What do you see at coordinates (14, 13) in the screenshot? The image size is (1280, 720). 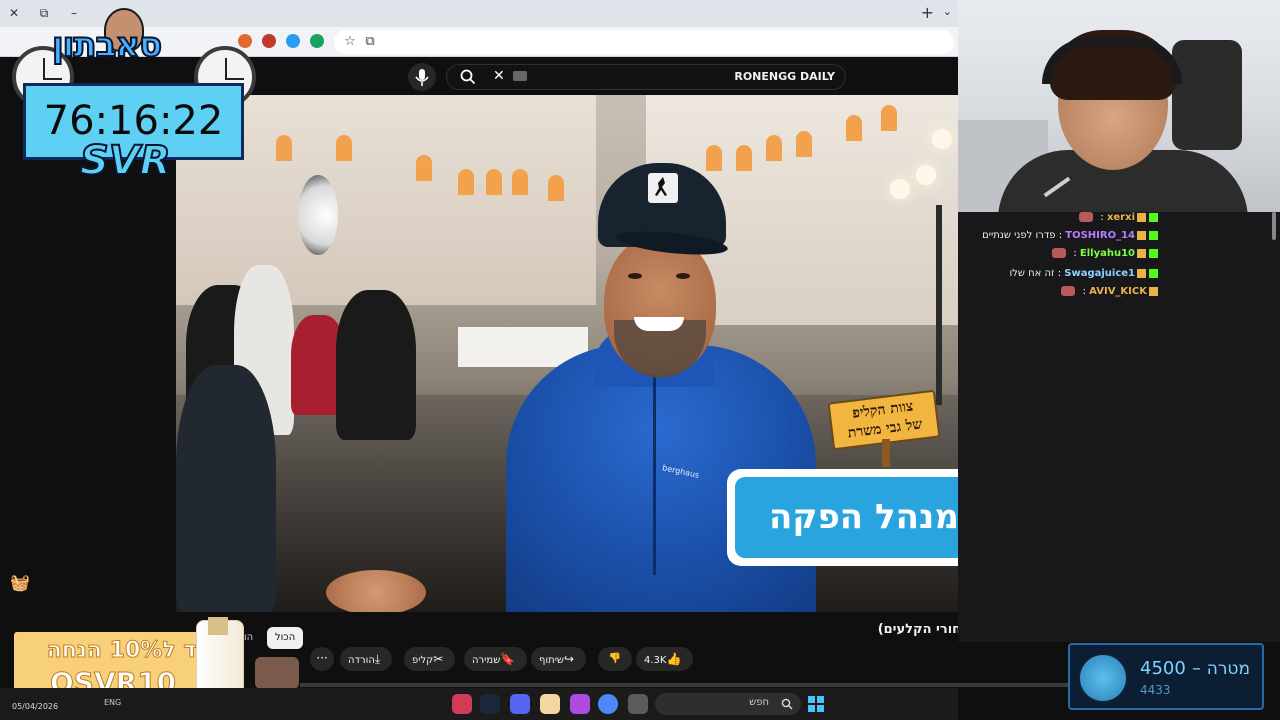 I see `window-close-icon: ✕` at bounding box center [14, 13].